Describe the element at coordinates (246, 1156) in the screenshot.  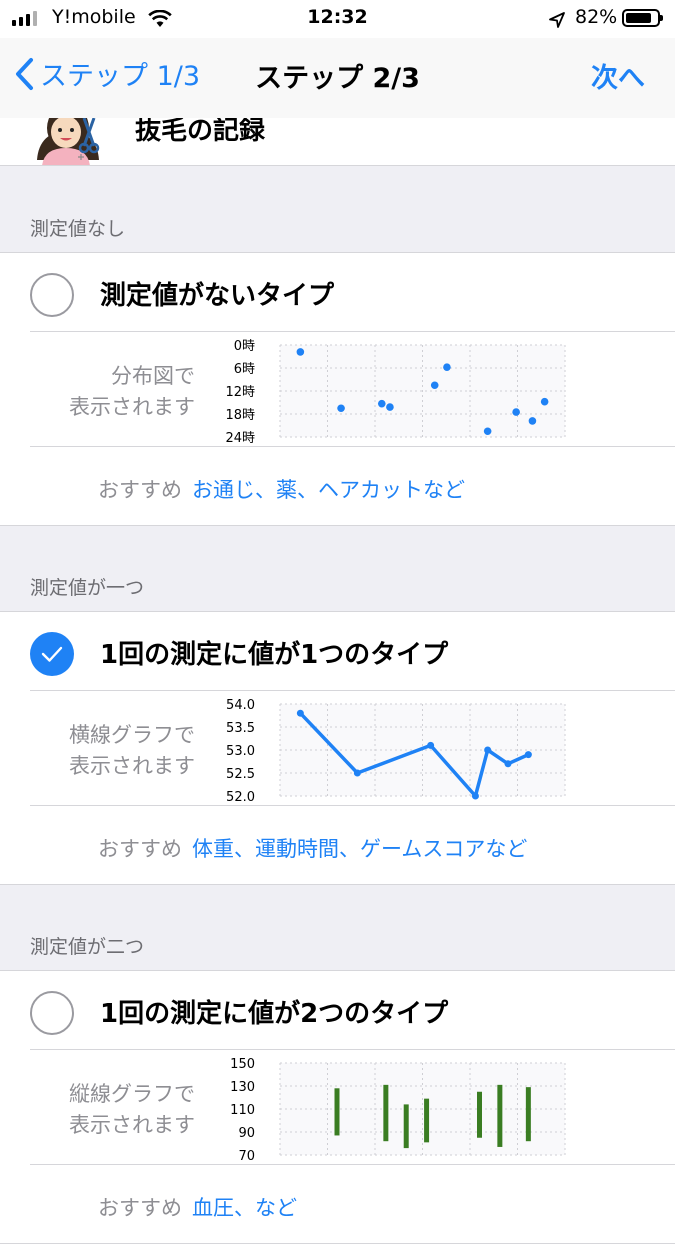
I see `y-tick-label: 70` at that location.